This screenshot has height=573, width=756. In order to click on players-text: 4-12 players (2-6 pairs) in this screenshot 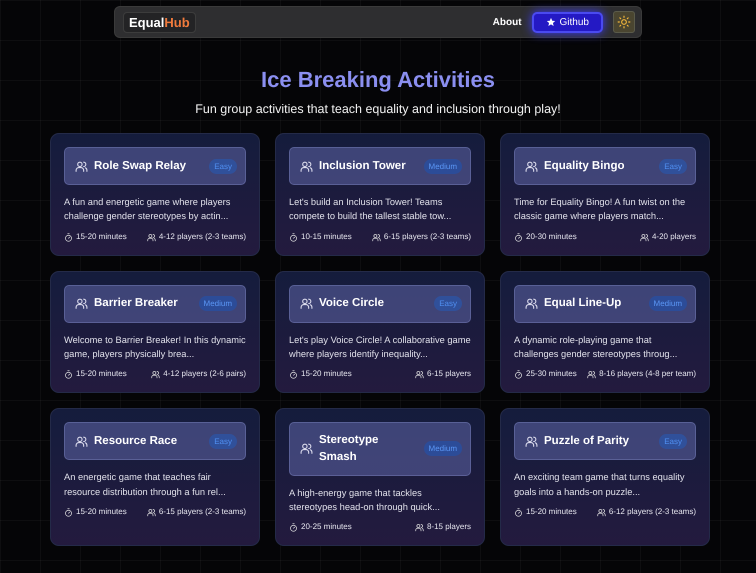, I will do `click(204, 374)`.